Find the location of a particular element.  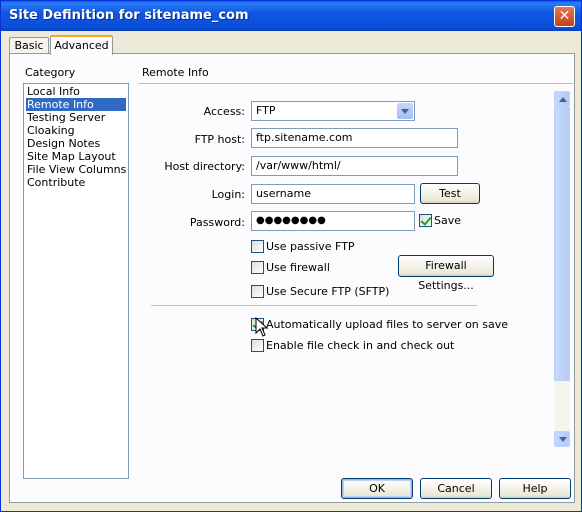

password-label: Password: is located at coordinates (217, 222).